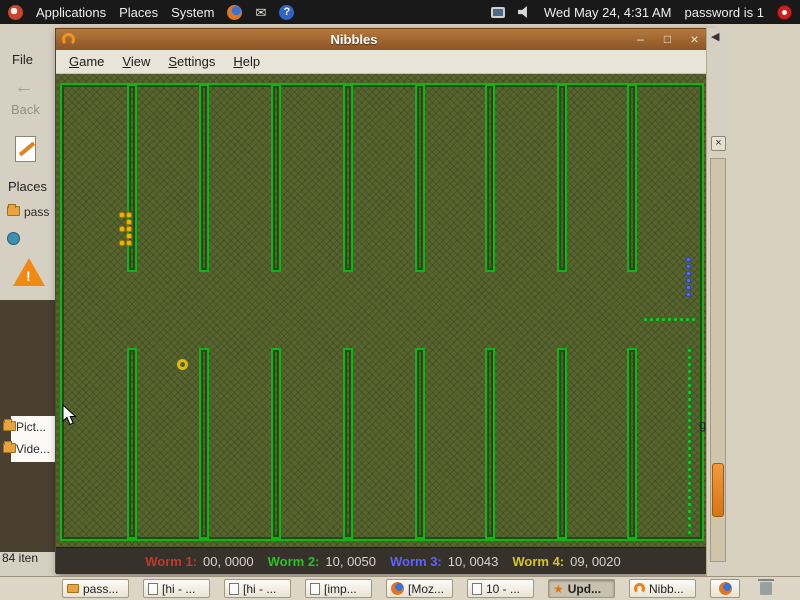 The width and height of the screenshot is (800, 600). I want to click on menu-places: Places, so click(138, 12).